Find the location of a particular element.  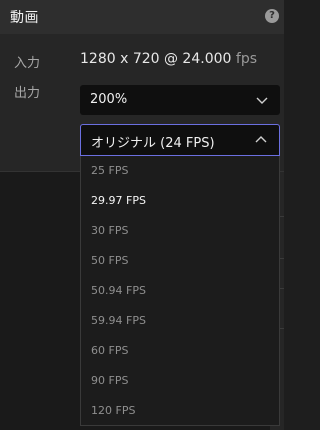

framerate-option-50-94: 50.94 FPS is located at coordinates (180, 291).